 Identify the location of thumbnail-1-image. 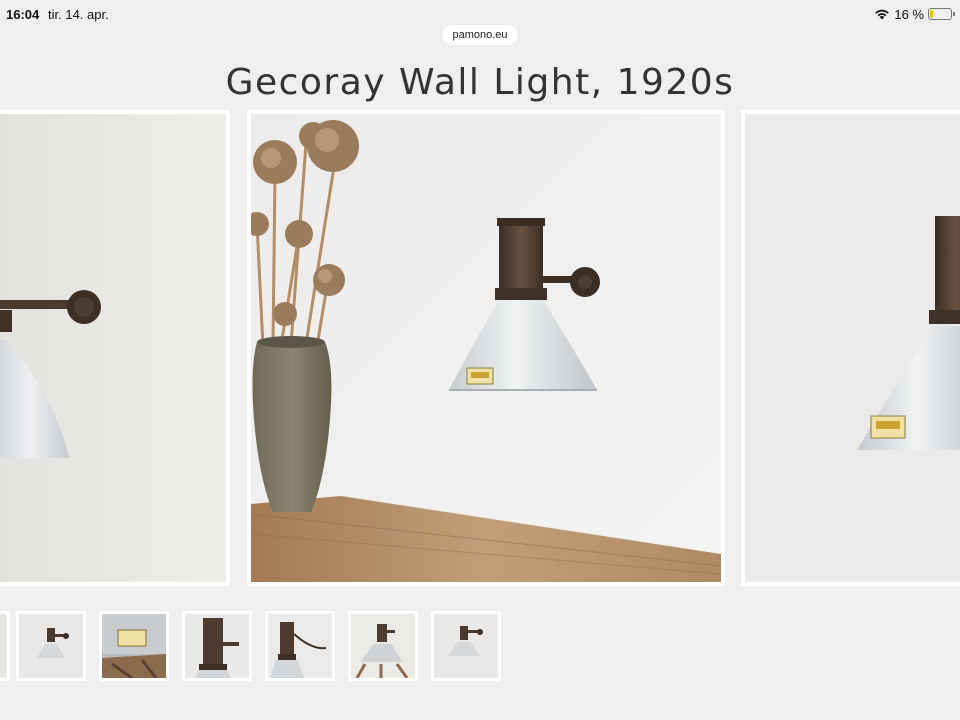
(51, 646).